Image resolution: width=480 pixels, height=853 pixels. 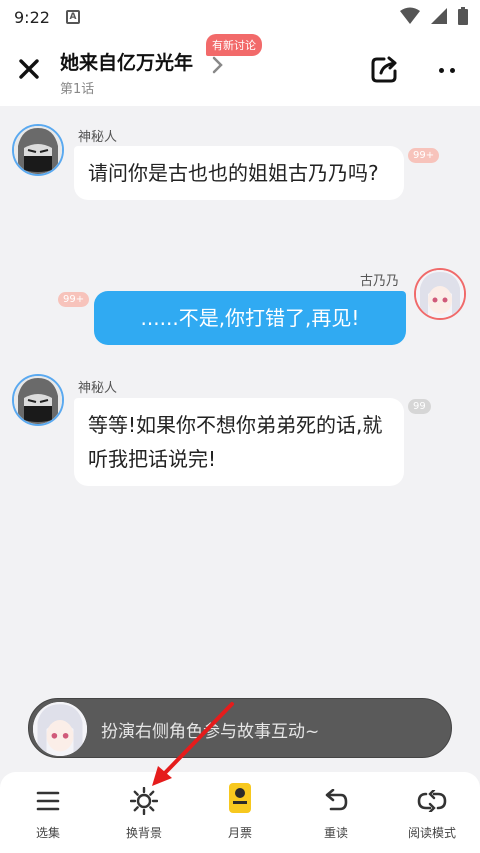 I want to click on nav-episodes-button: 选集, so click(x=48, y=812).